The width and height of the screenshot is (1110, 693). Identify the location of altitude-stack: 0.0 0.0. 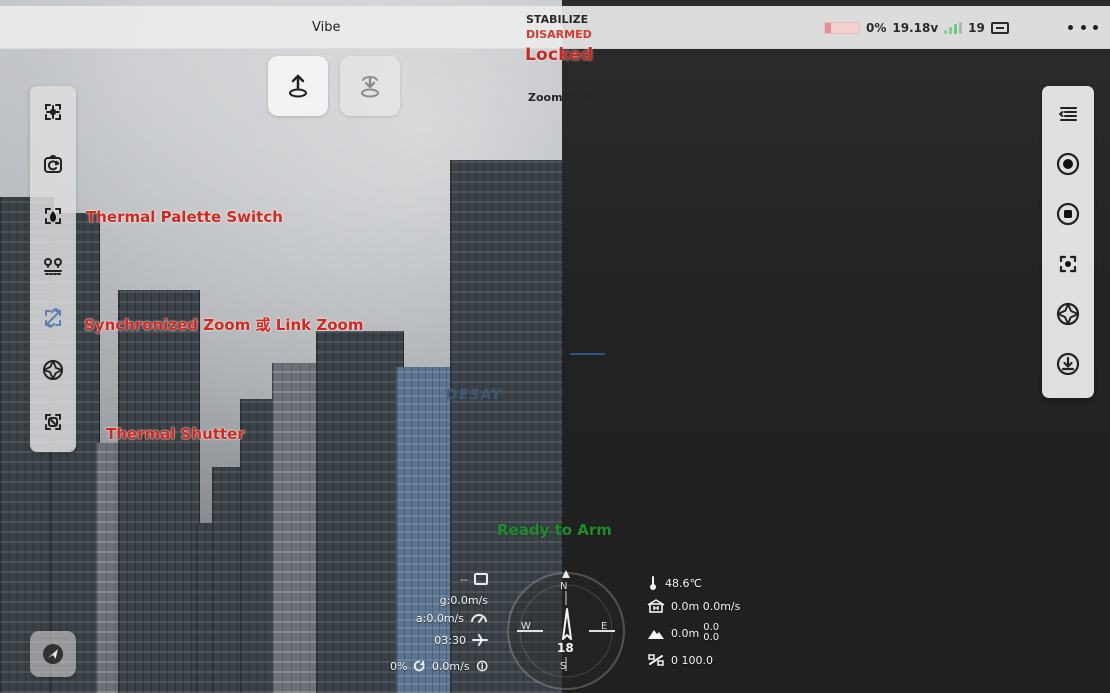
(711, 633).